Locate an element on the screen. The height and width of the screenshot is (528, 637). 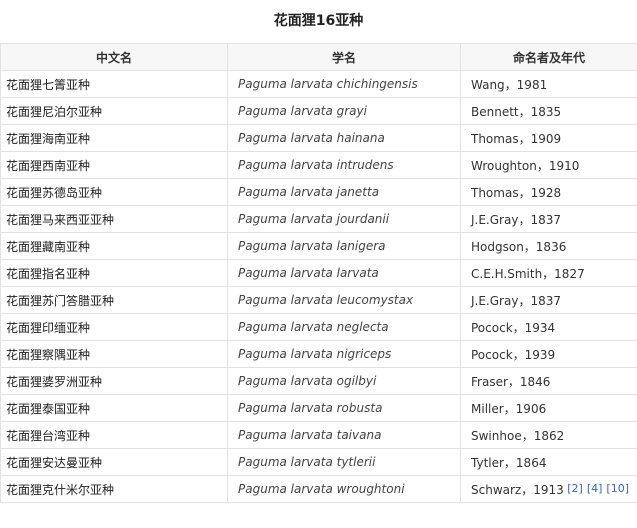
author-year-cell: Thomas，1909 is located at coordinates (548, 138).